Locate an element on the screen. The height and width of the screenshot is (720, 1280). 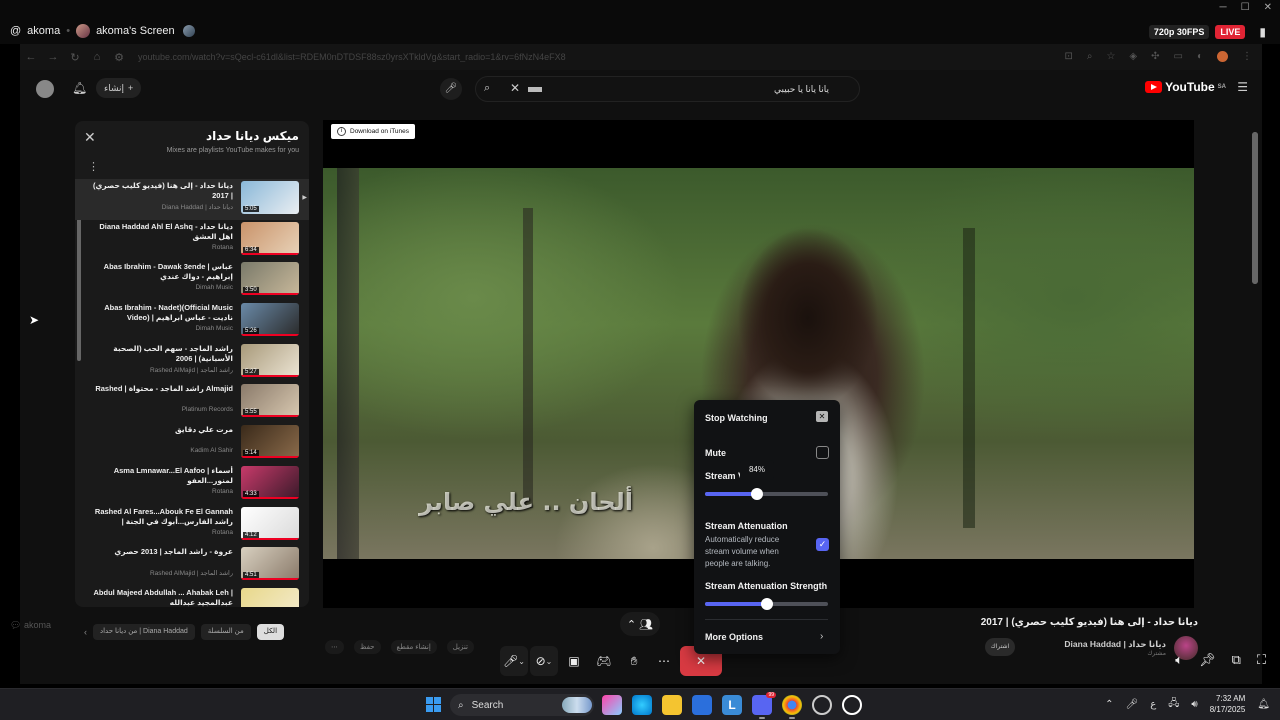
video-thumbnail: 3:50 is located at coordinates (270, 279).